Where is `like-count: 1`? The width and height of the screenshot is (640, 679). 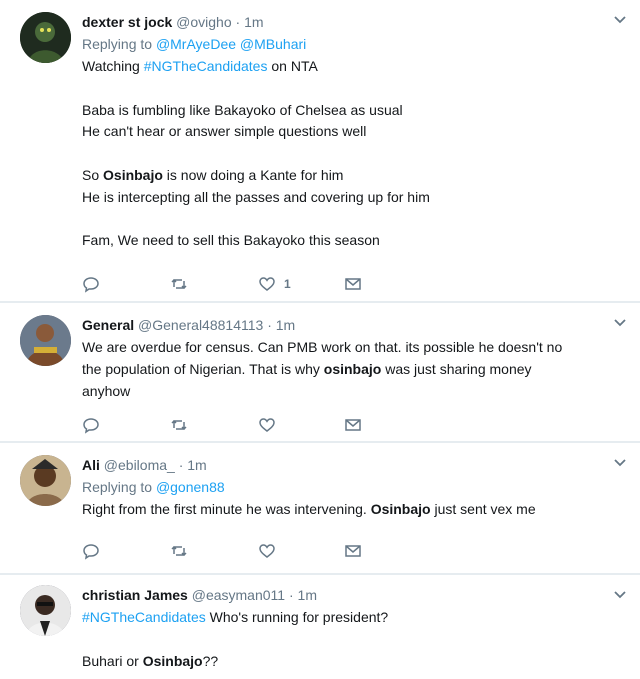 like-count: 1 is located at coordinates (287, 284).